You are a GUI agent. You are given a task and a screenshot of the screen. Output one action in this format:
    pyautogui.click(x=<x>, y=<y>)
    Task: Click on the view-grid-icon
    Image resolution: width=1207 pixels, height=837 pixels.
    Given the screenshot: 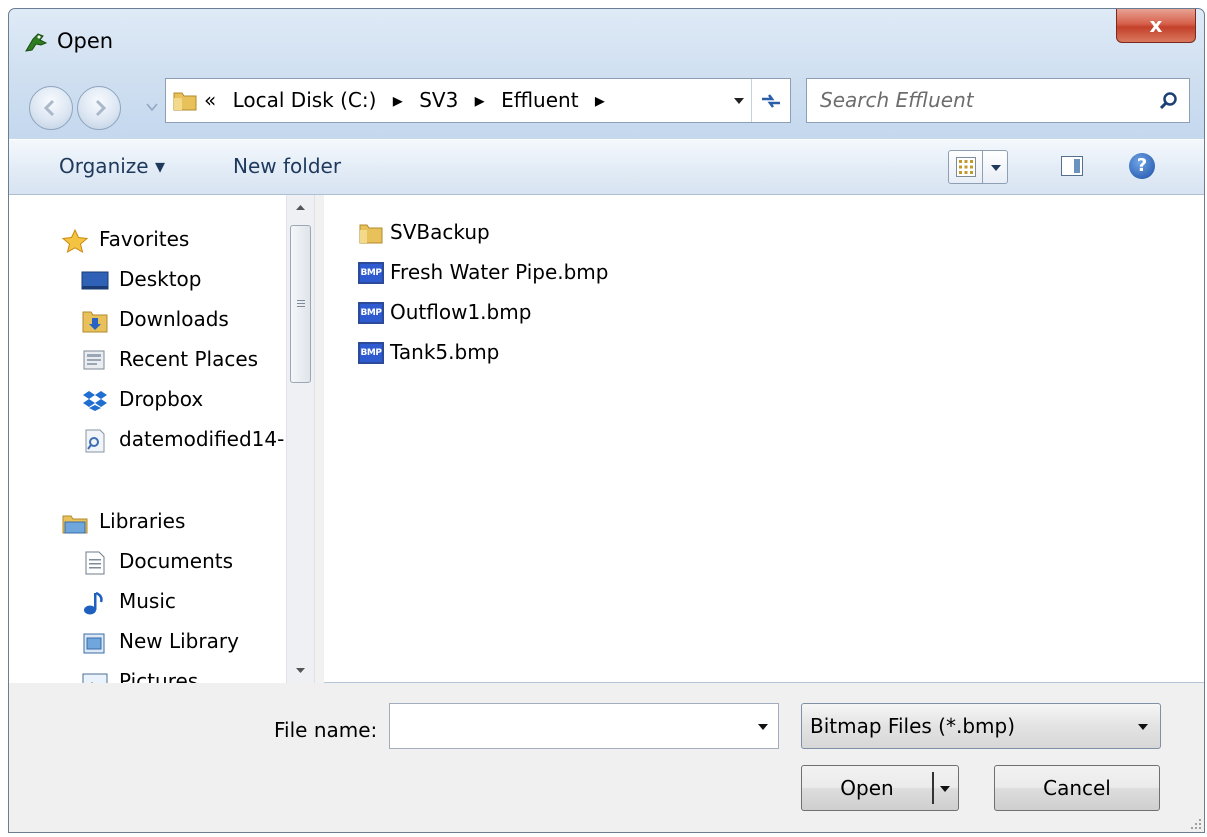 What is the action you would take?
    pyautogui.click(x=966, y=167)
    